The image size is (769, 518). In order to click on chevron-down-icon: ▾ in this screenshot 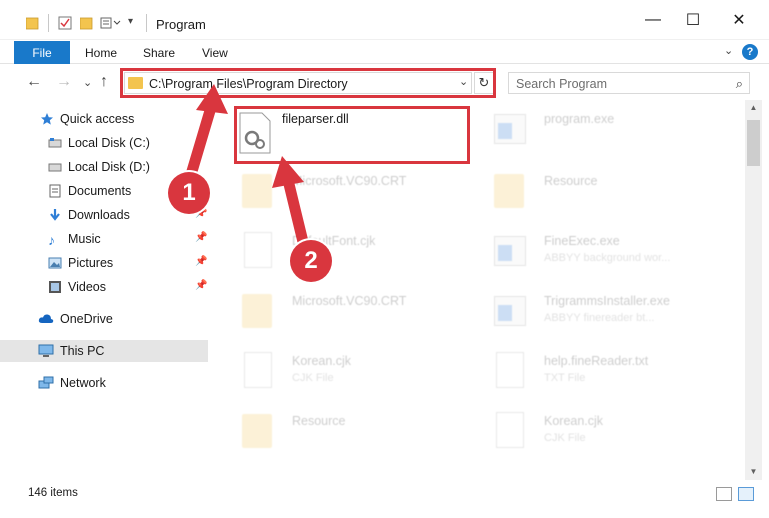, I will do `click(135, 23)`.